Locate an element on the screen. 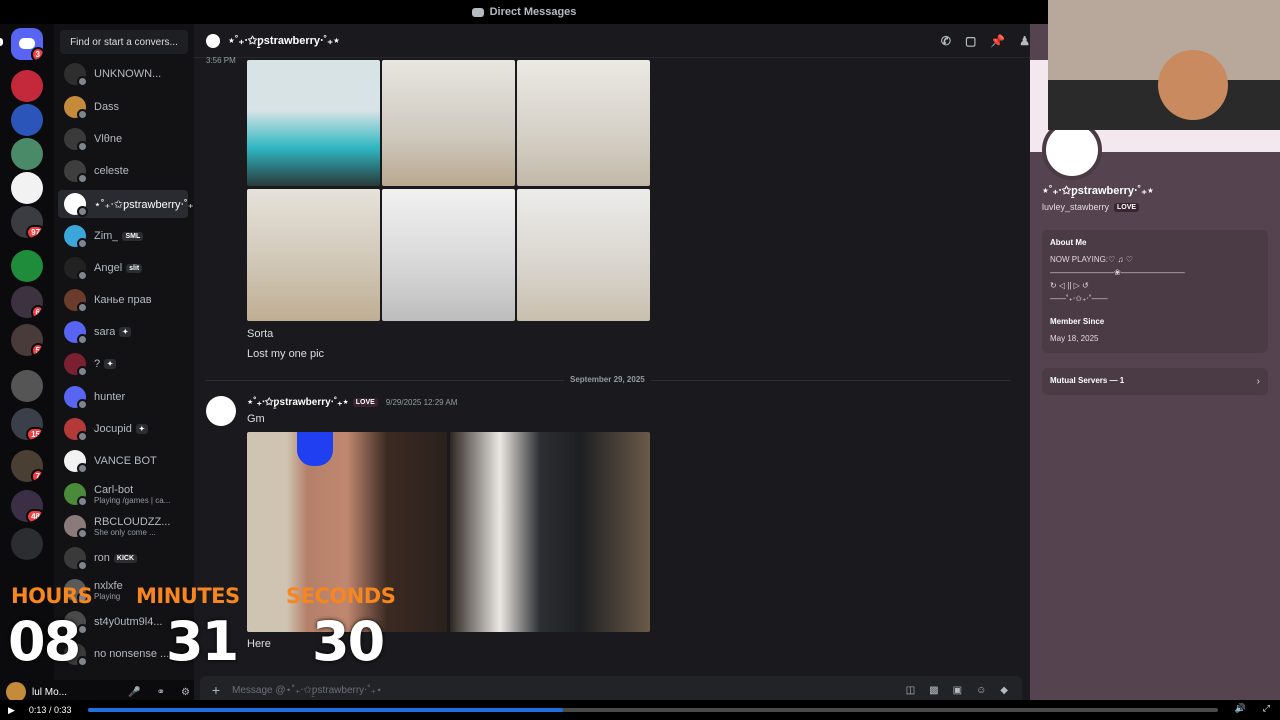 The height and width of the screenshot is (720, 1280). dm-item: Vlθnе is located at coordinates (123, 139).